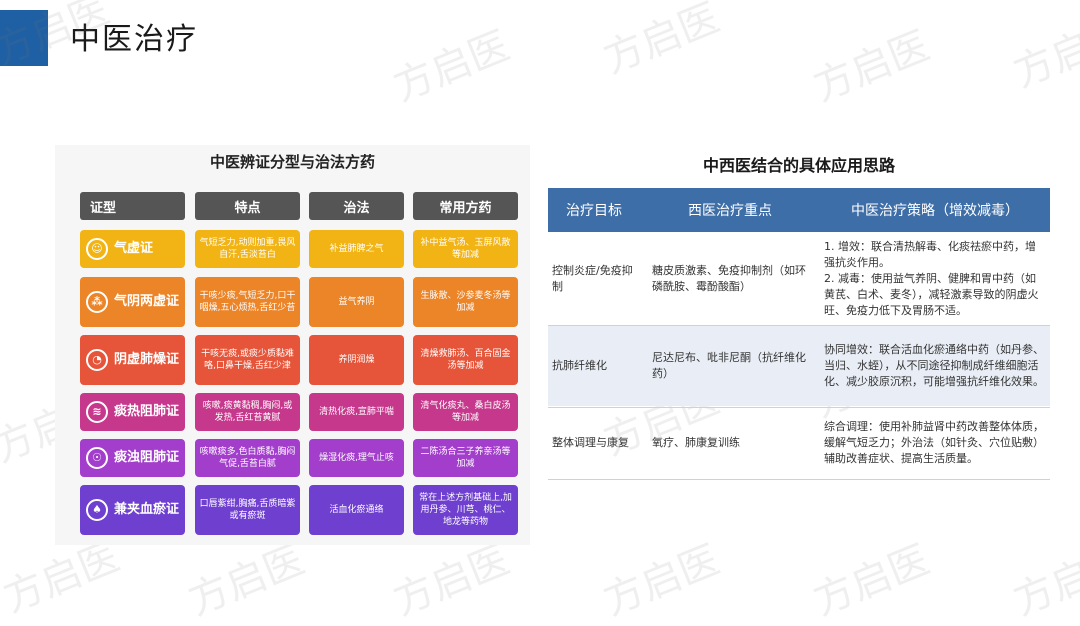 The width and height of the screenshot is (1080, 626). Describe the element at coordinates (594, 211) in the screenshot. I see `header-goal: 治疗目标` at that location.